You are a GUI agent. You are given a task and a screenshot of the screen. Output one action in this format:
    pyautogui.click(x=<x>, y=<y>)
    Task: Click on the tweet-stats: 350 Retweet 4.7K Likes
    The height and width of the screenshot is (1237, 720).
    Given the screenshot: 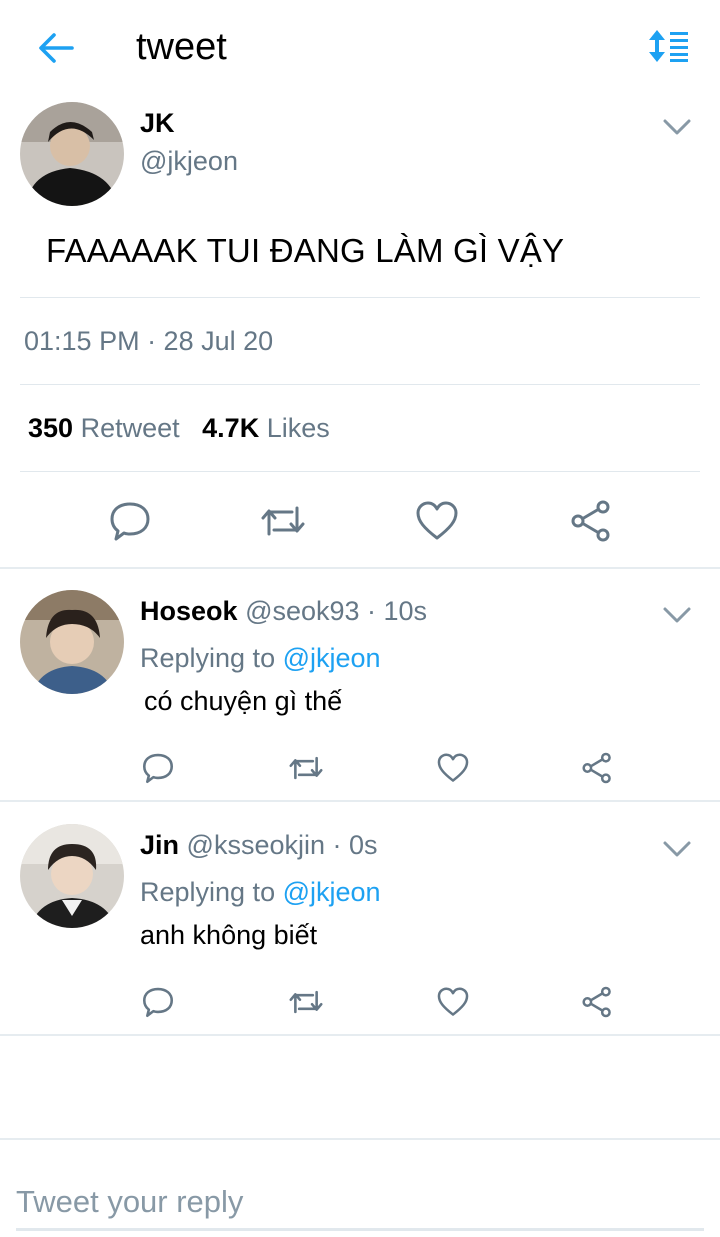 What is the action you would take?
    pyautogui.click(x=179, y=428)
    